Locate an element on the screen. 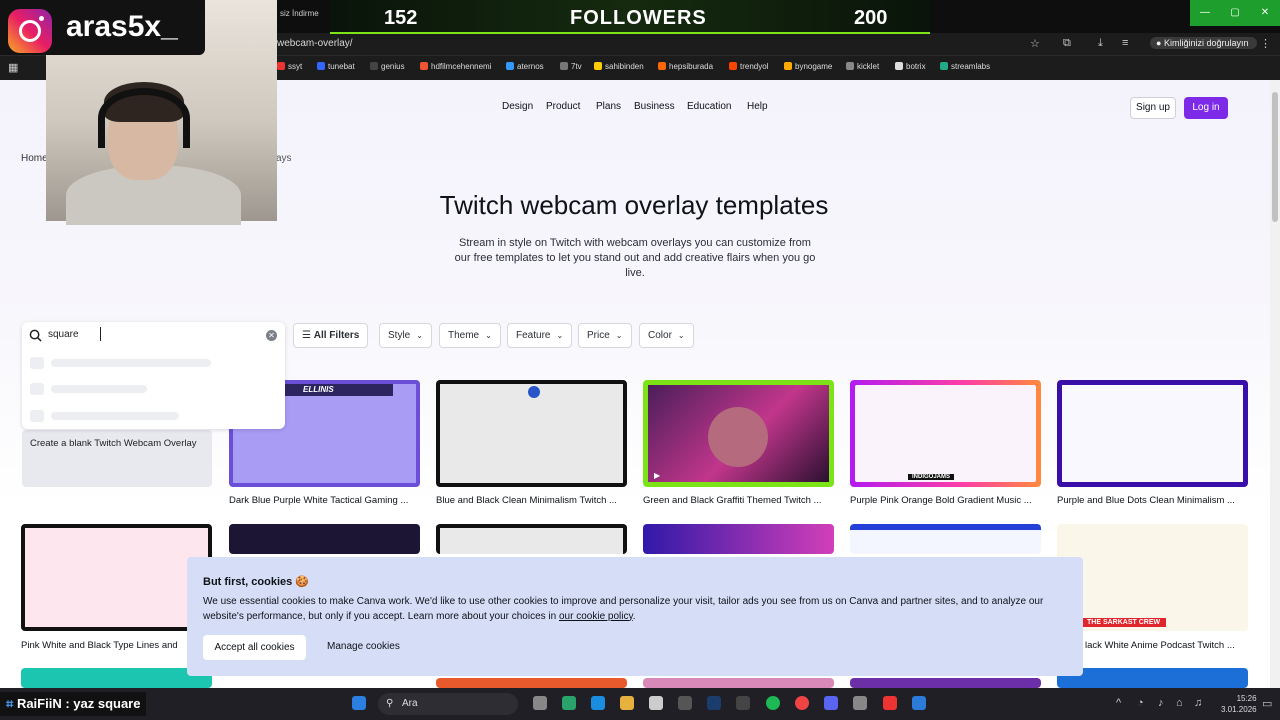  suggestion-skeleton is located at coordinates (115, 416).